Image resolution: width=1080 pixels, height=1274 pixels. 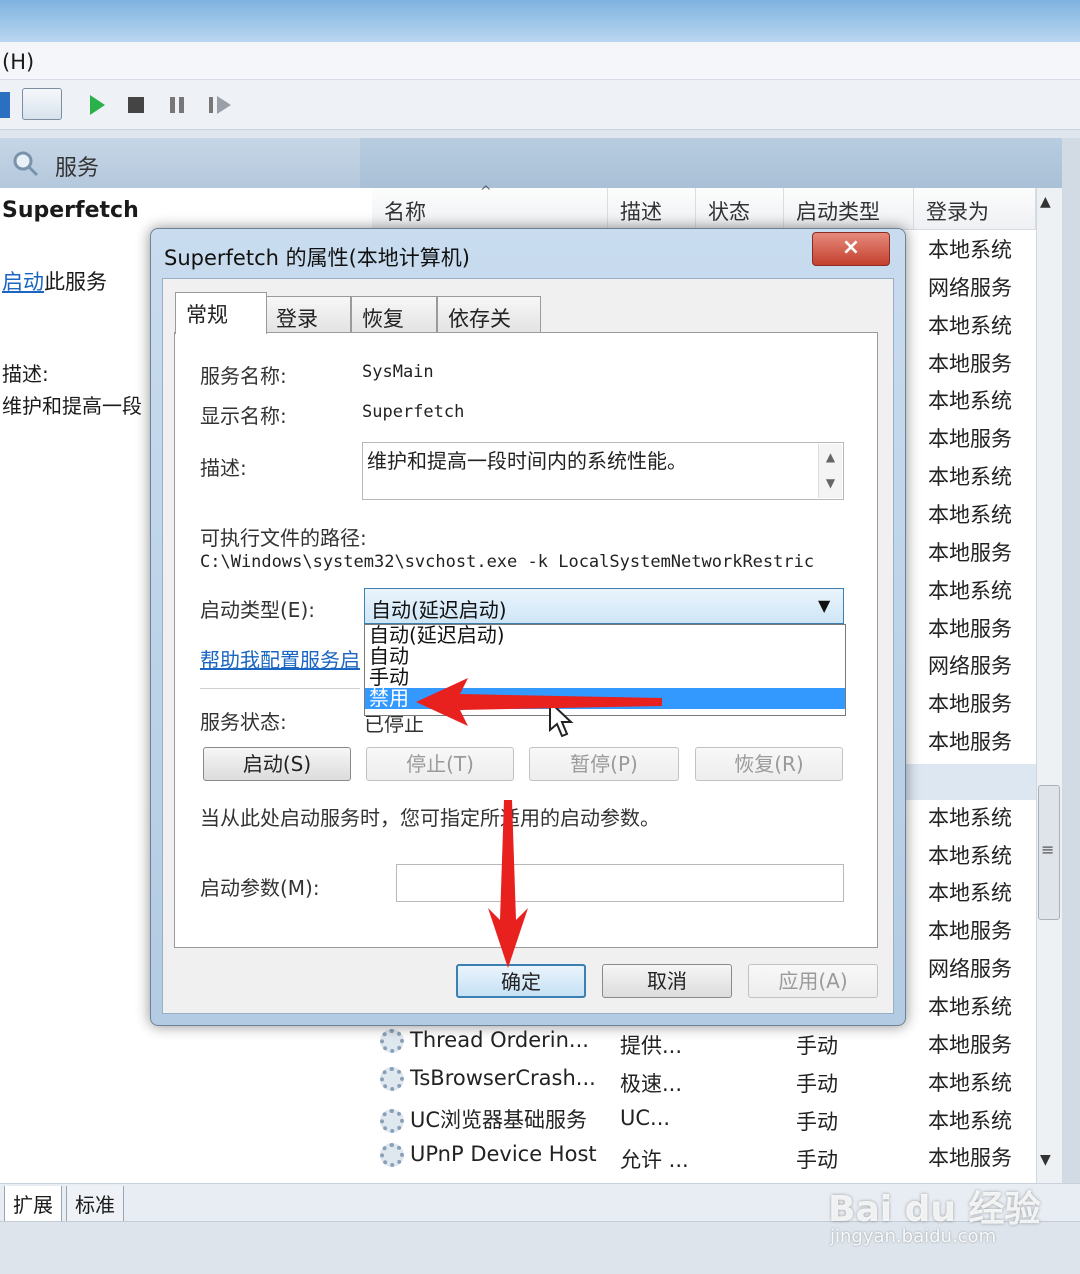 I want to click on table-row: UC浏览器基础服务, so click(x=483, y=1119).